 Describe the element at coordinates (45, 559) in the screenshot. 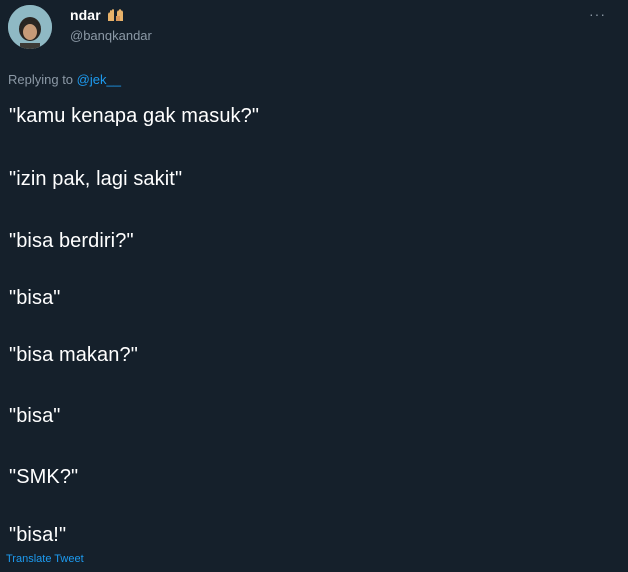

I see `translate-tweet-link: Translate Tweet` at that location.